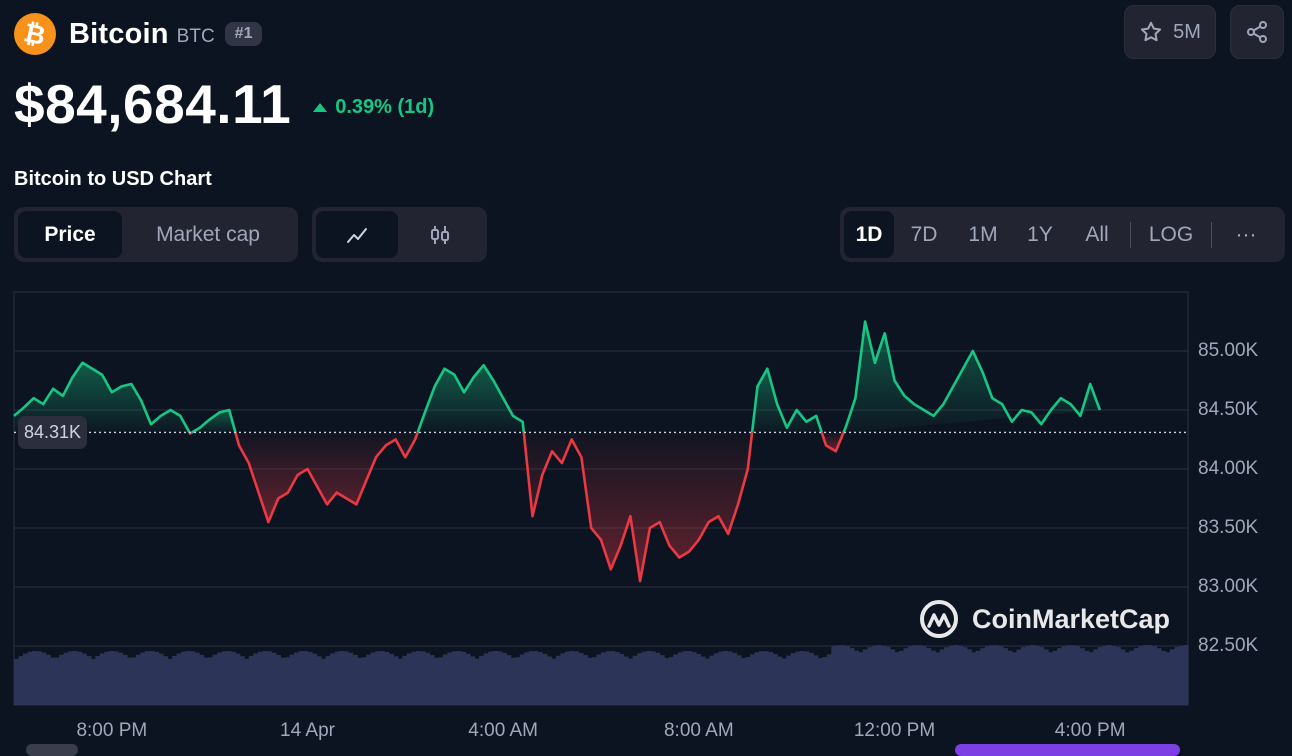  What do you see at coordinates (470, 399) in the screenshot?
I see `area-fill-up` at bounding box center [470, 399].